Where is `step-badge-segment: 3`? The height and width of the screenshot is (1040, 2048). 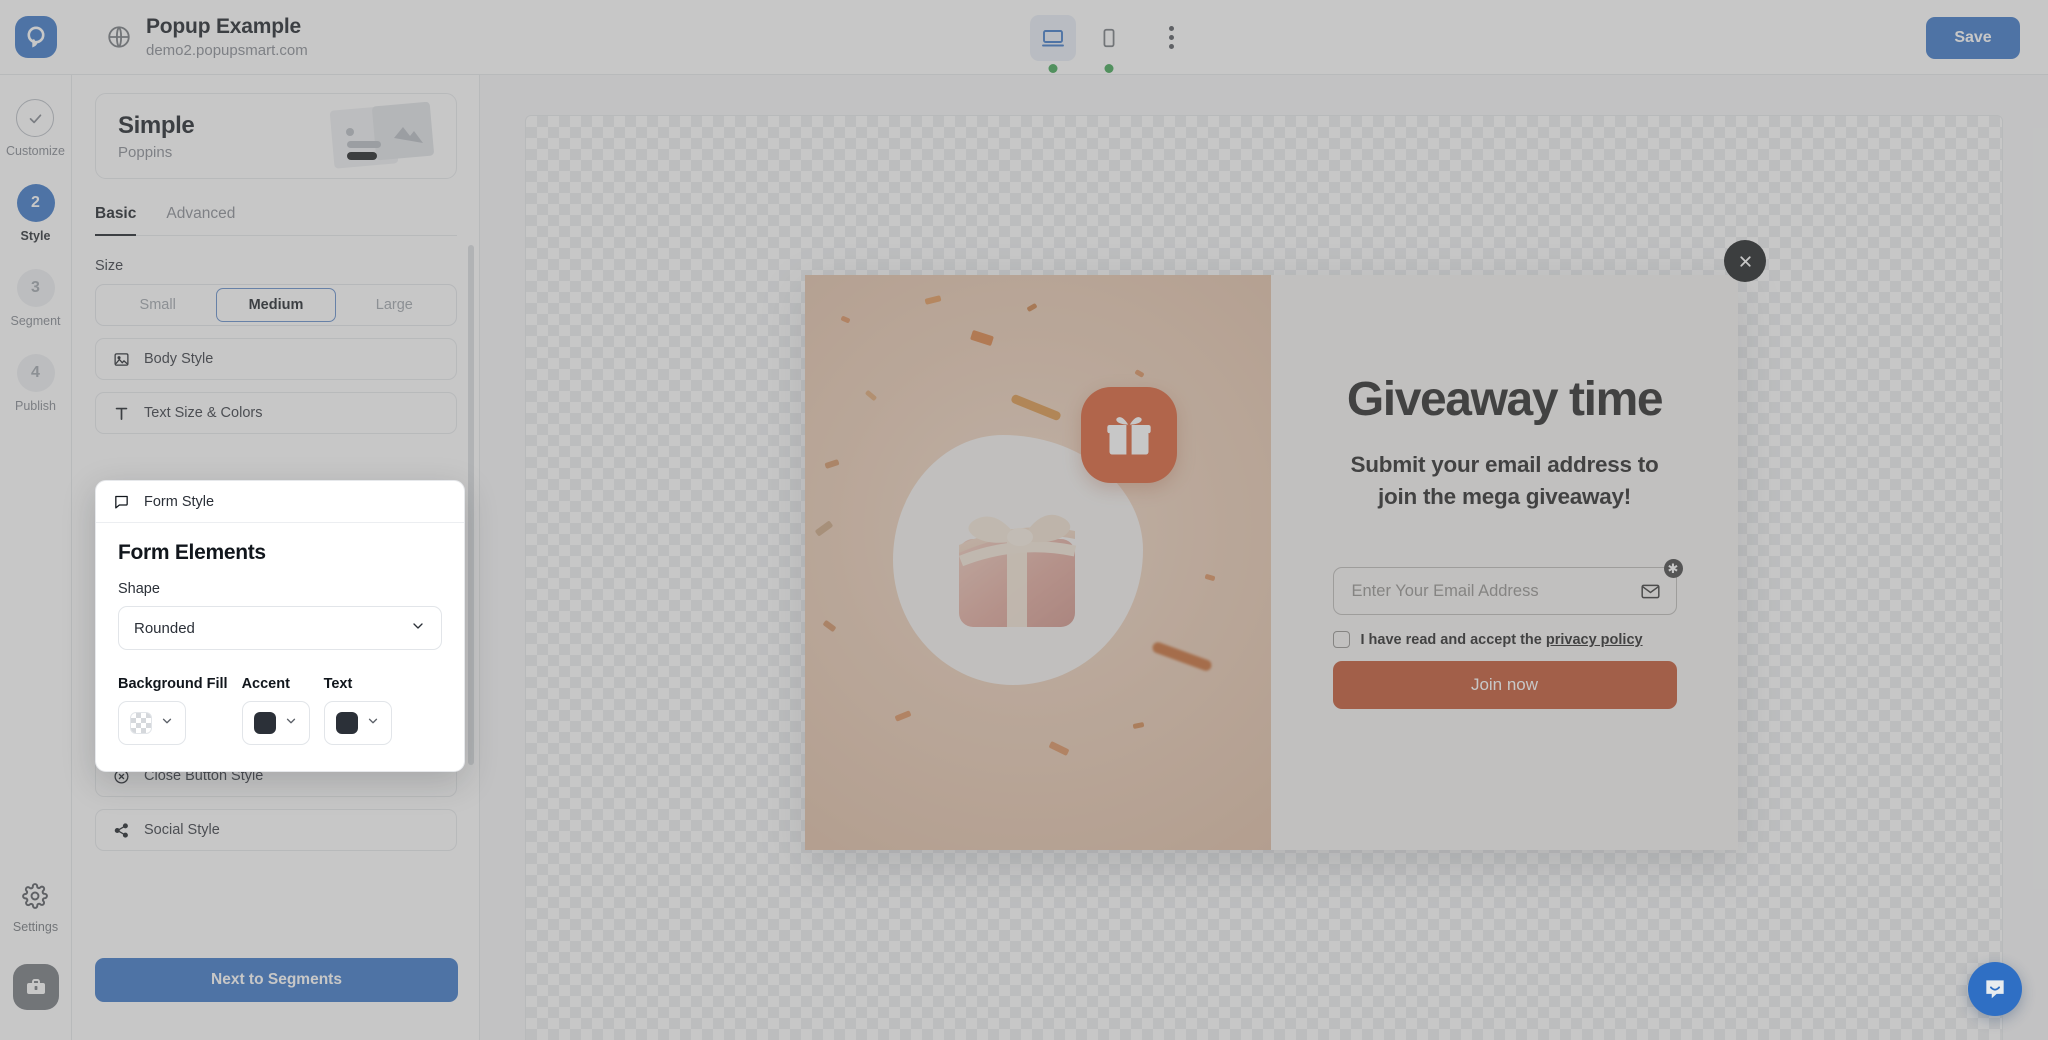 step-badge-segment: 3 is located at coordinates (35, 288).